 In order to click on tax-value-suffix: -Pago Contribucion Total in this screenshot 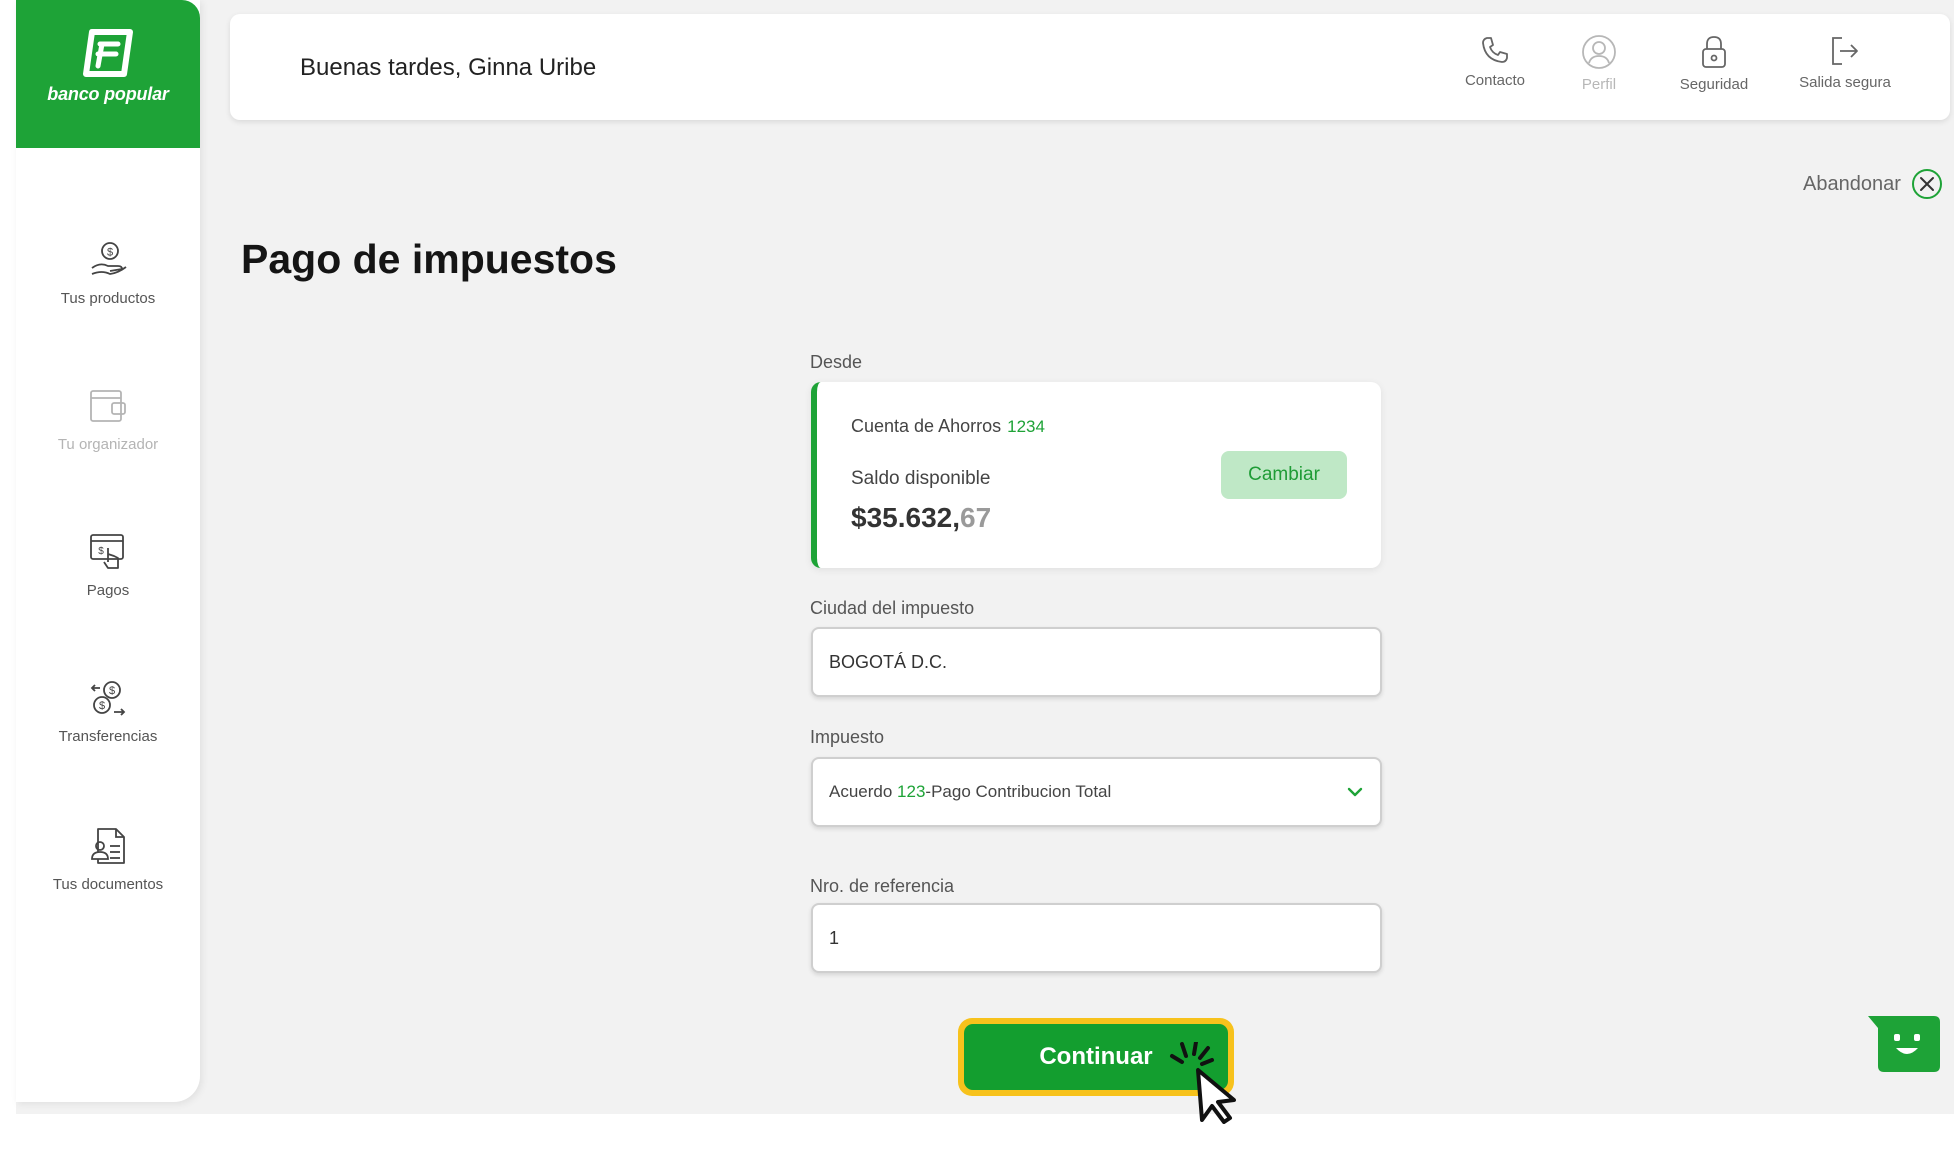, I will do `click(1018, 791)`.